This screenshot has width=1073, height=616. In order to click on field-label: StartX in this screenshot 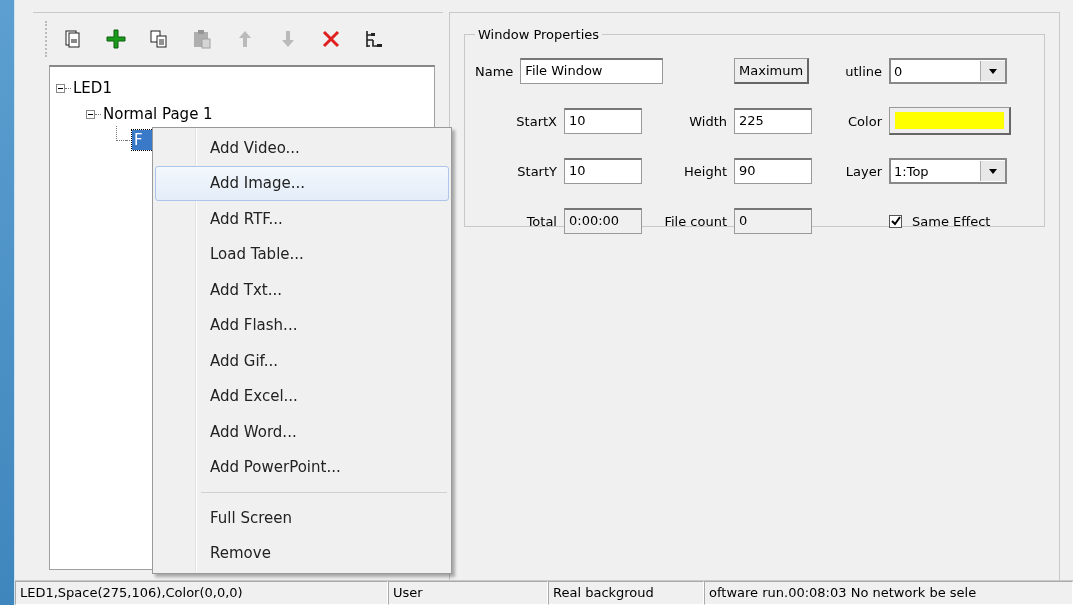, I will do `click(536, 121)`.